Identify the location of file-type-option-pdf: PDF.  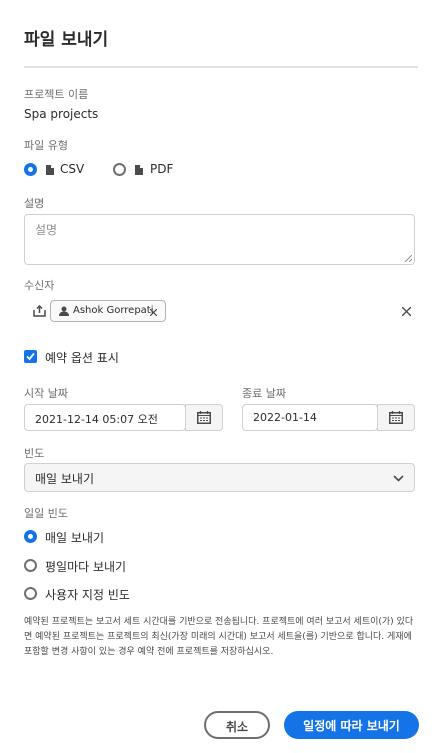
(148, 170).